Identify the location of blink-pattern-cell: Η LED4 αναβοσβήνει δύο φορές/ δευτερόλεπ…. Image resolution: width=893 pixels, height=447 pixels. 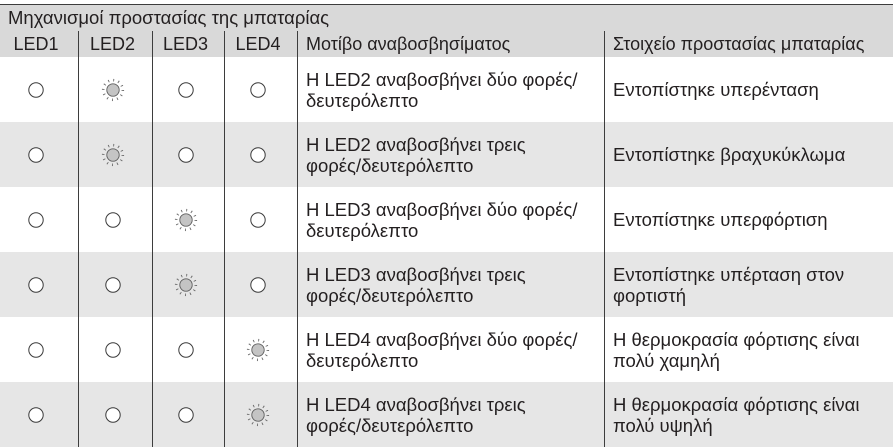
(450, 349).